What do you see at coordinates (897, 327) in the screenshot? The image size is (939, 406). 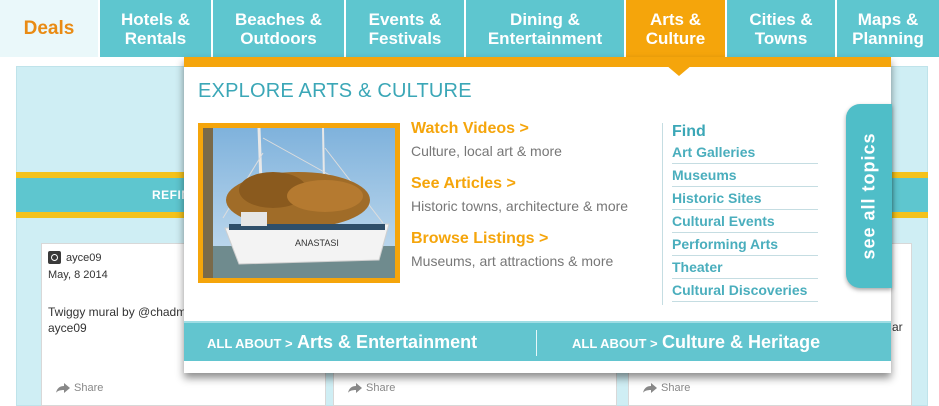 I see `card-caption-fragment: ar` at bounding box center [897, 327].